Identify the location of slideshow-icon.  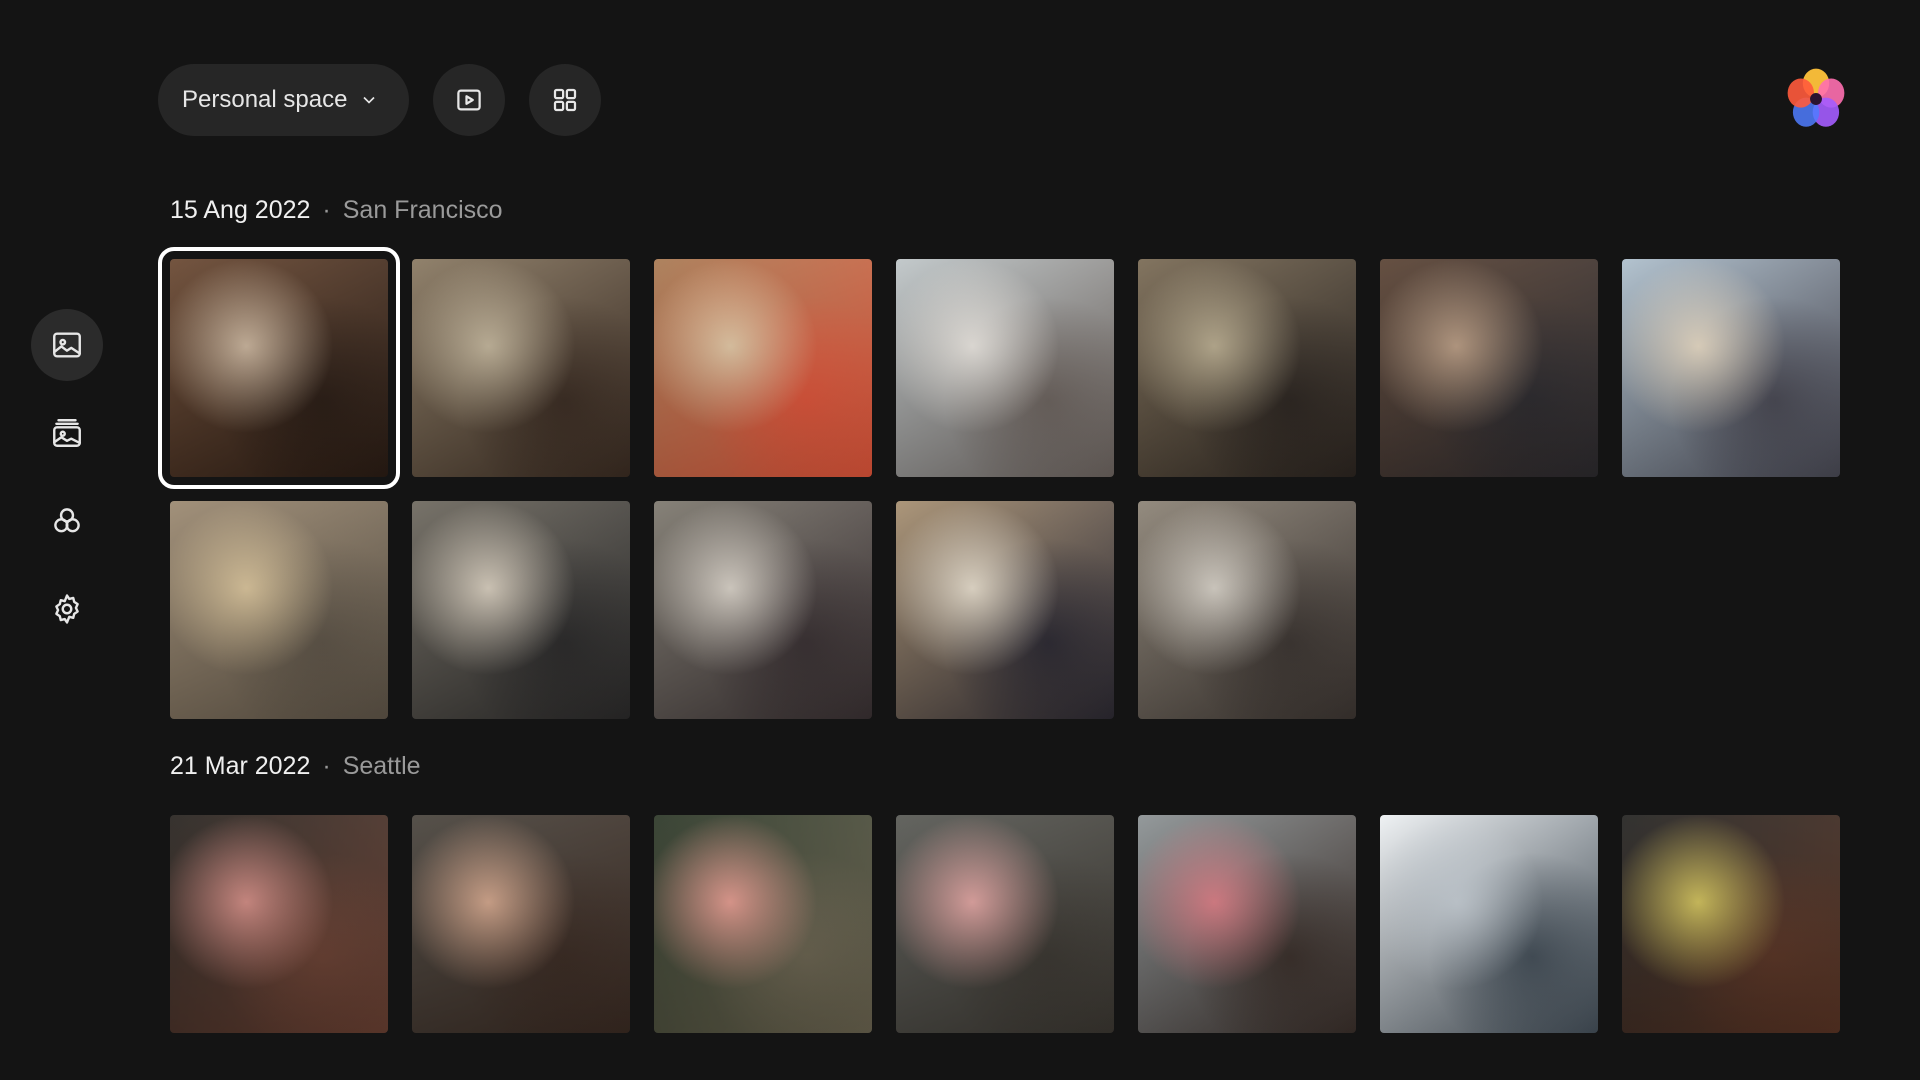
(469, 100).